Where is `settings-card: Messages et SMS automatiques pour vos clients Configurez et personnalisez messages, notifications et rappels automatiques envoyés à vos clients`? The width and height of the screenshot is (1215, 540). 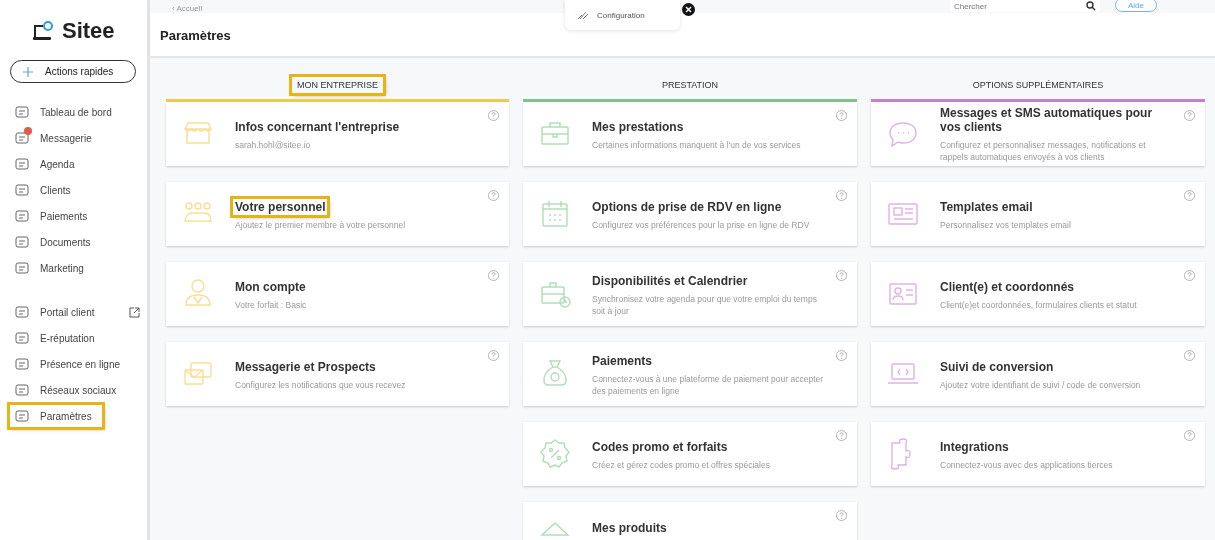
settings-card: Messages et SMS automatiques pour vos clients Configurez et personnalisez messages, notifications et rappels automatiques envoyés à vos clients is located at coordinates (1038, 134).